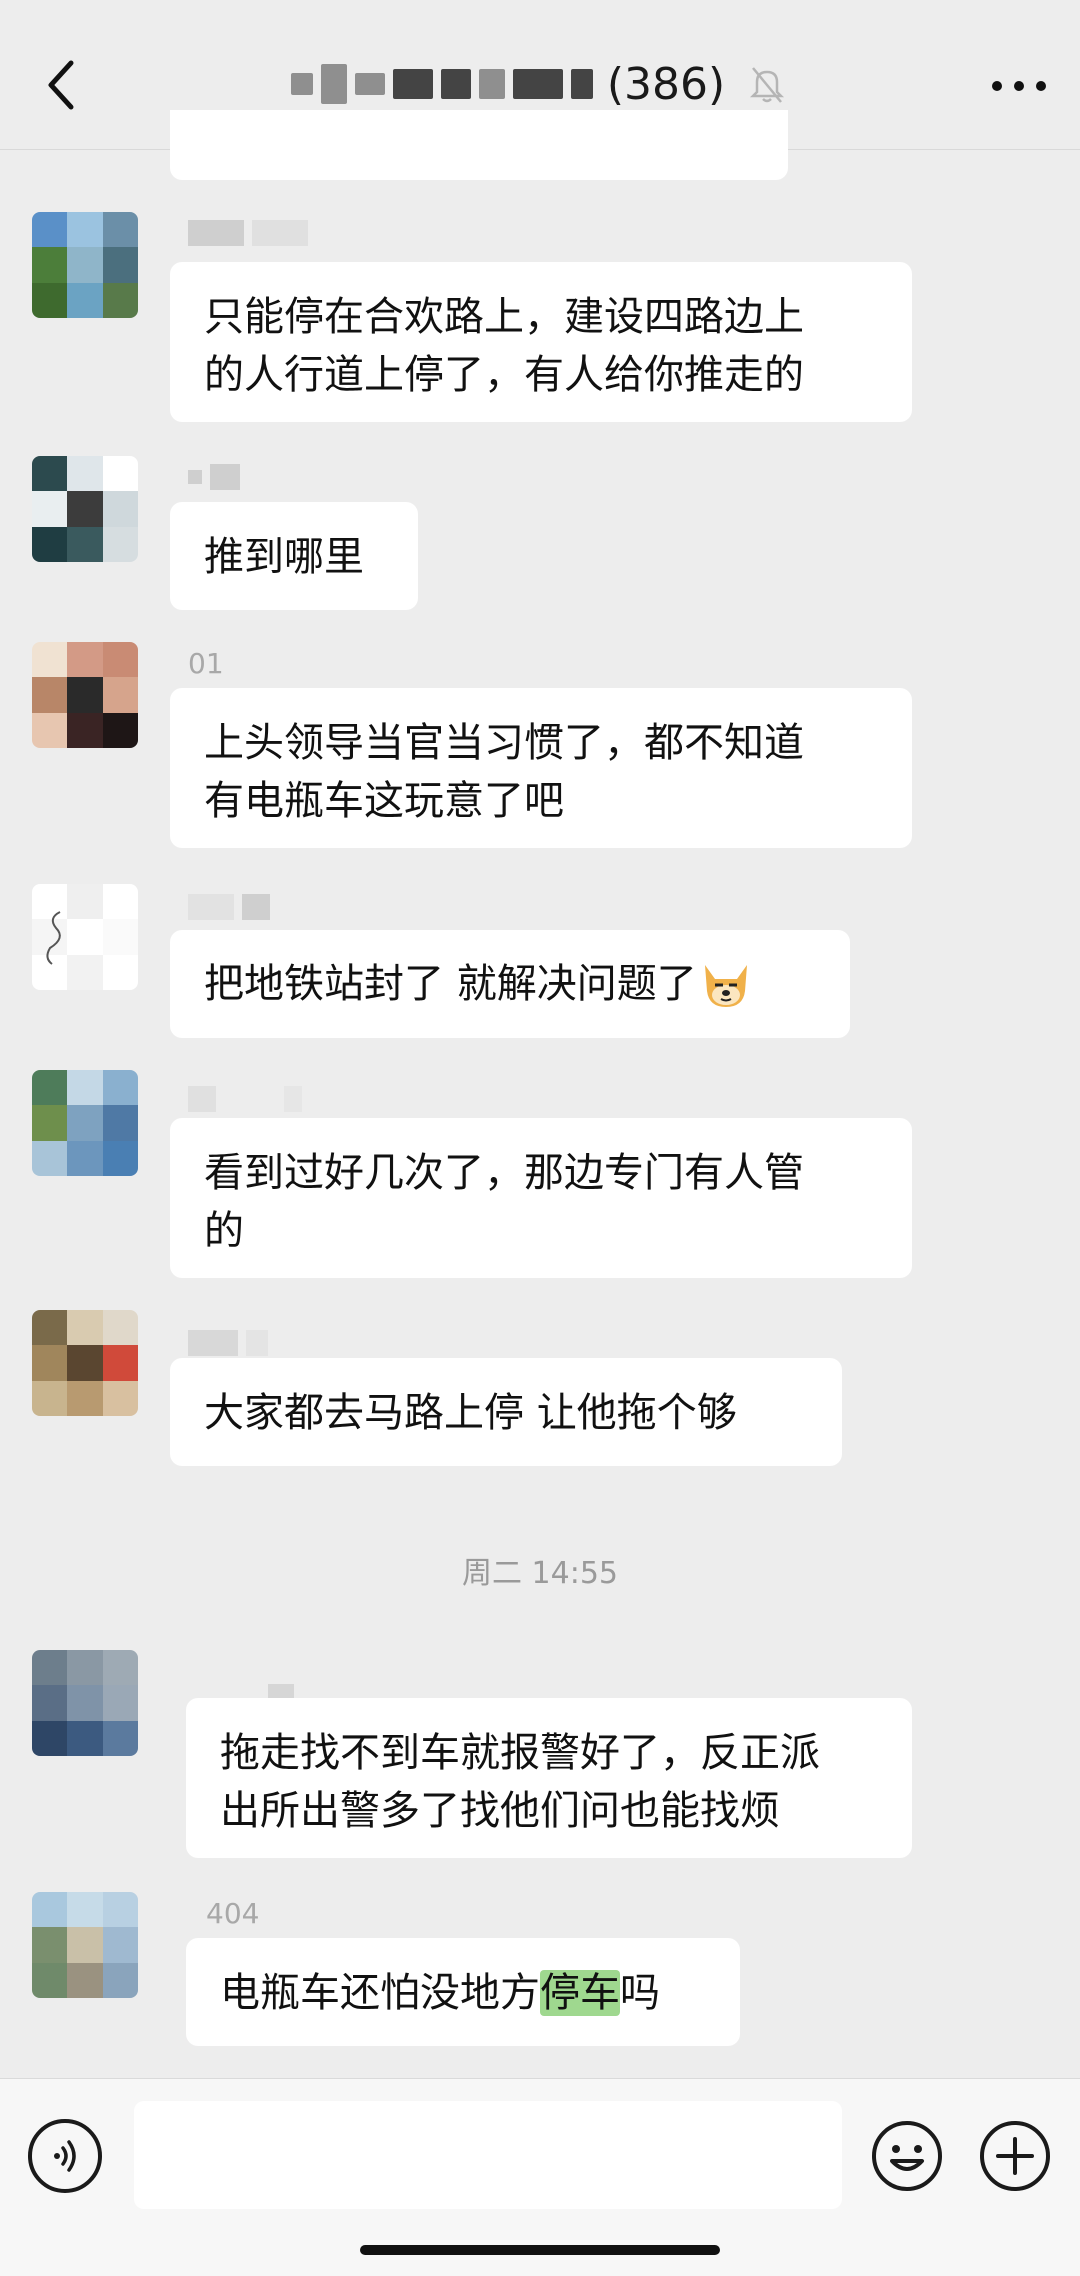  I want to click on message-text: 拖走找不到车就报警好了，反正派, so click(520, 1753).